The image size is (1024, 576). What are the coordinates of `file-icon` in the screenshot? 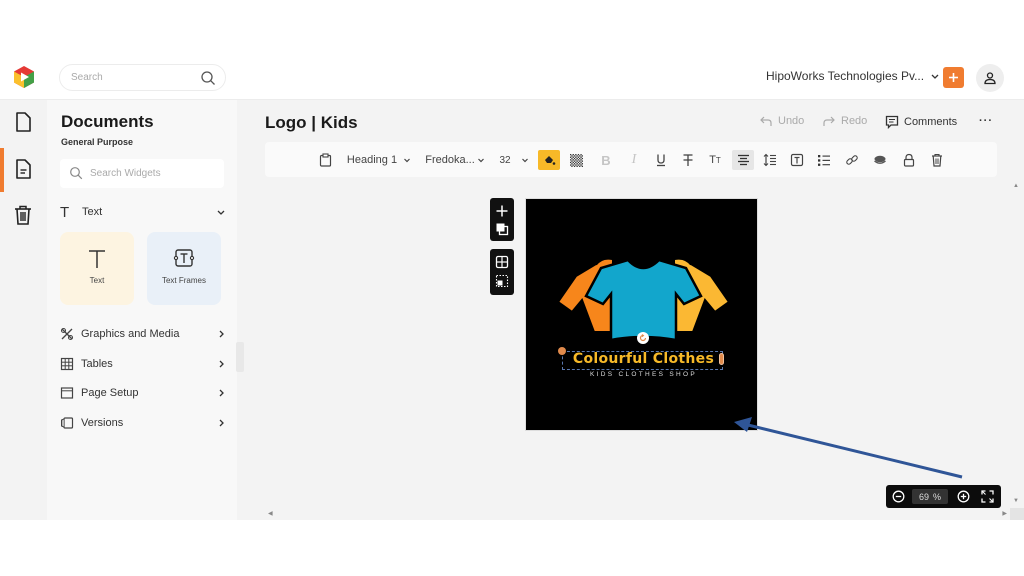 It's located at (23, 122).